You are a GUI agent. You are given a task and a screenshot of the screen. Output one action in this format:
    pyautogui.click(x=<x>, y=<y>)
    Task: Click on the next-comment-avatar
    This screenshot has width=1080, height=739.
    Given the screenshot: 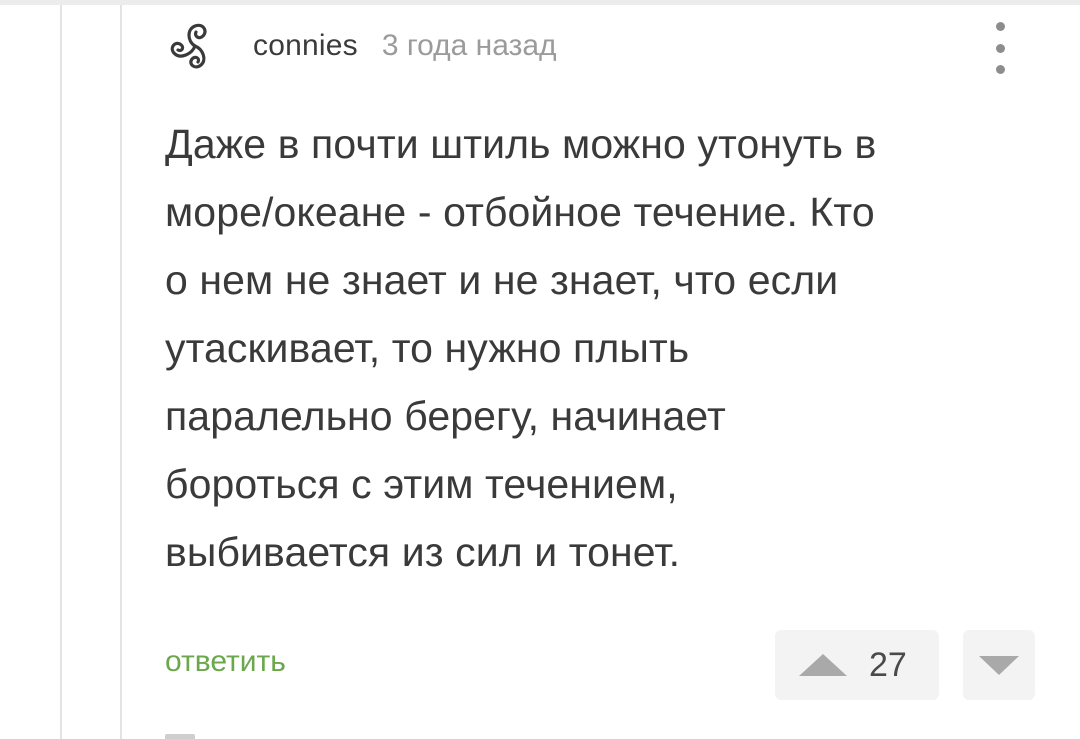 What is the action you would take?
    pyautogui.click(x=180, y=736)
    